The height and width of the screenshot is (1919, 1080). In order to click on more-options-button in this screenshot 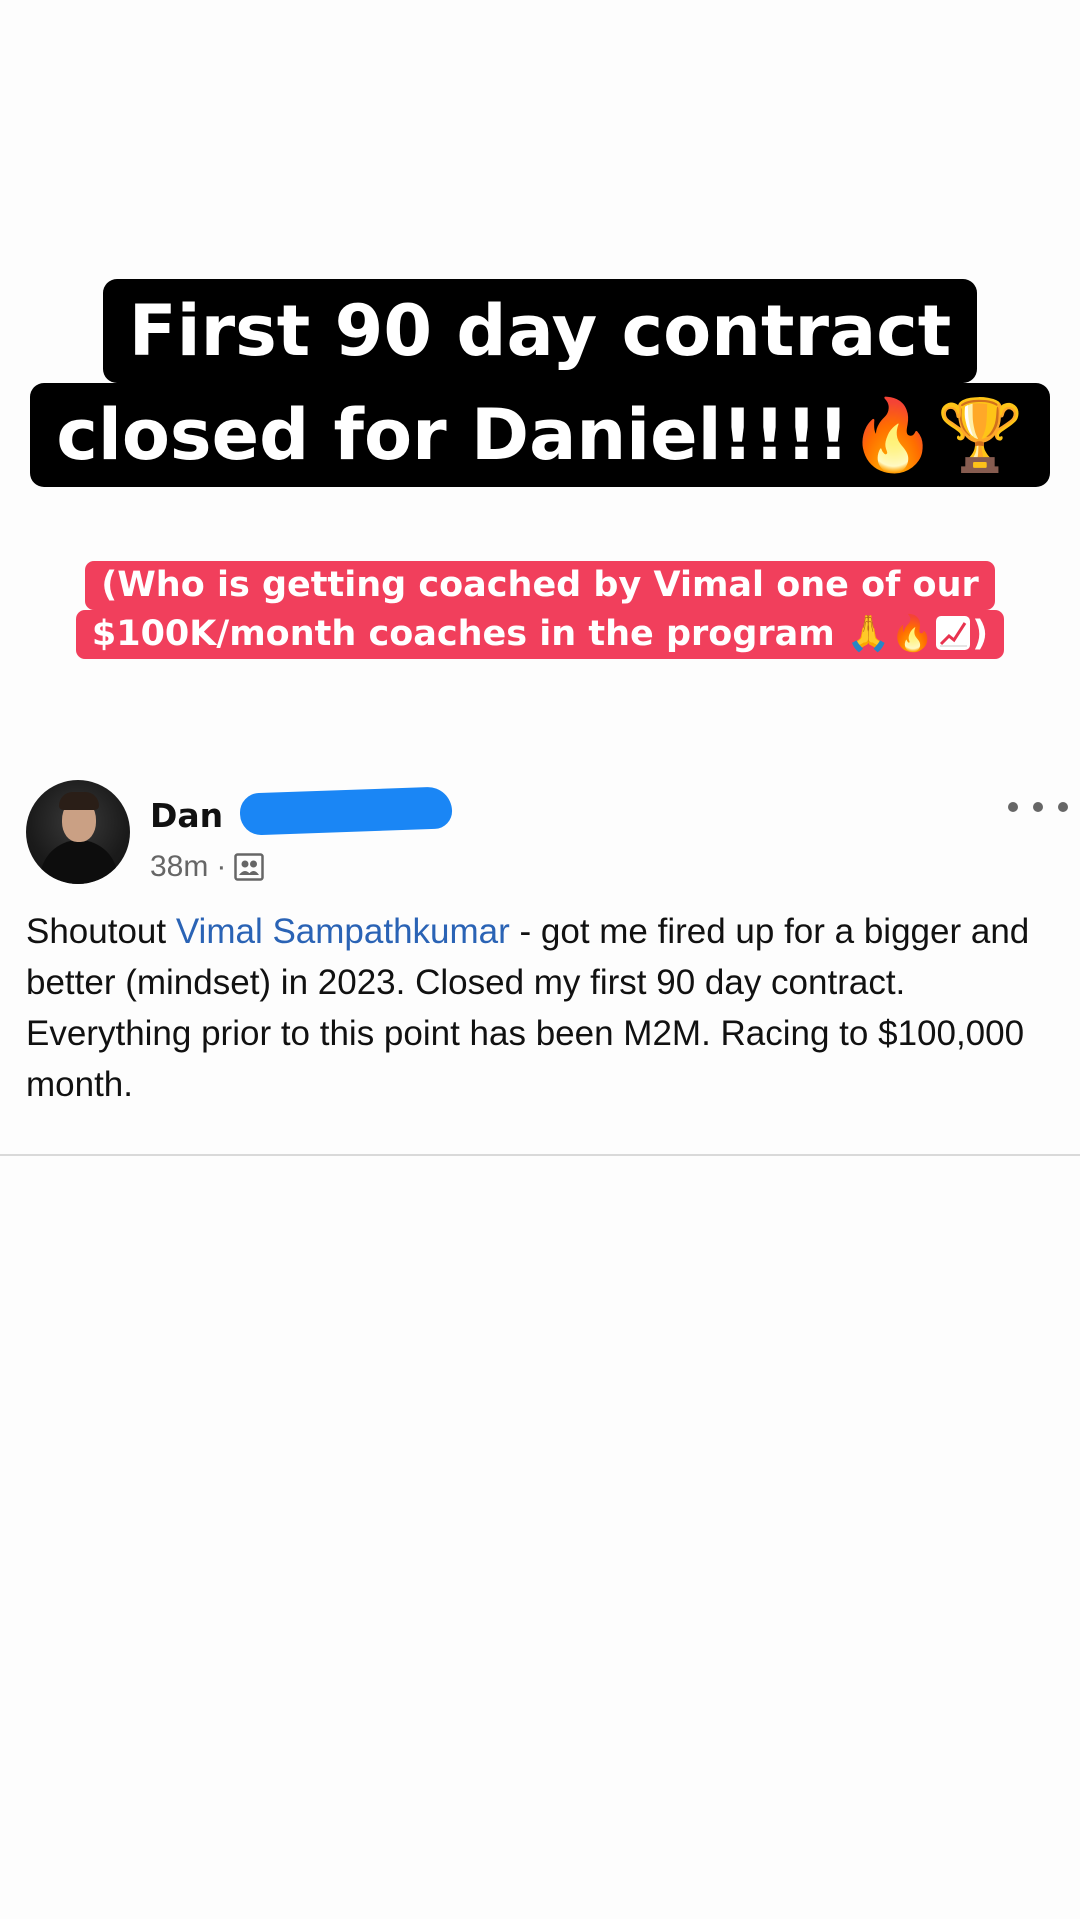, I will do `click(1038, 807)`.